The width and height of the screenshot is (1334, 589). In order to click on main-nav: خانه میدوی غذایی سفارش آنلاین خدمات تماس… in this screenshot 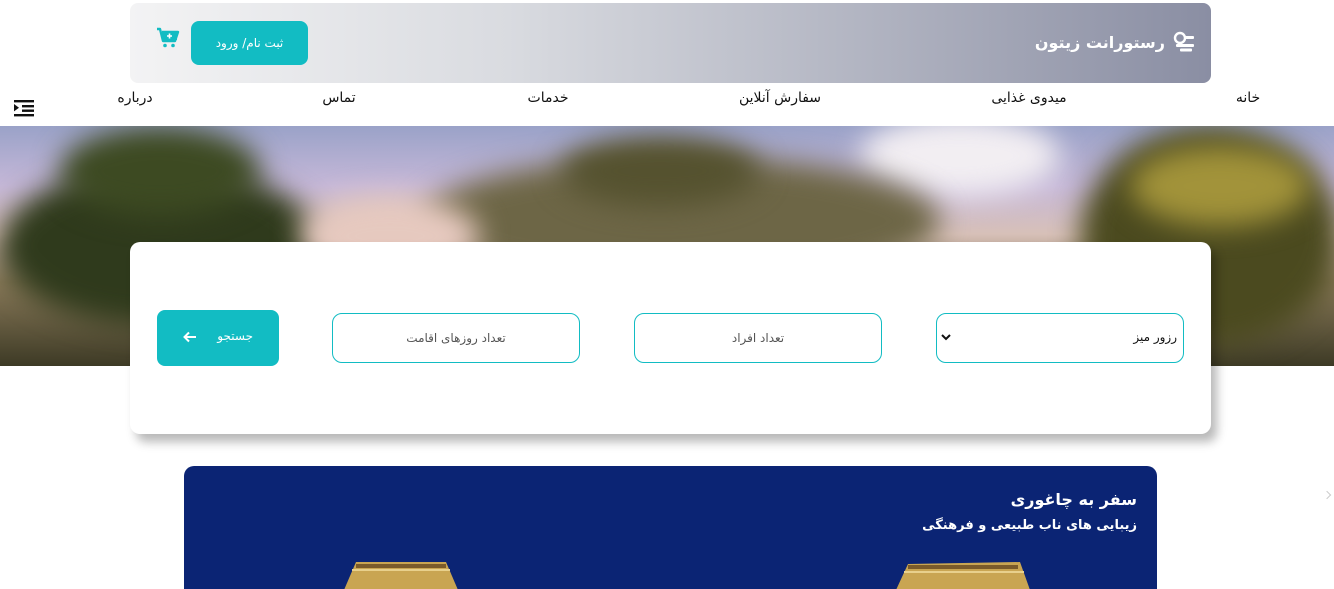, I will do `click(667, 100)`.